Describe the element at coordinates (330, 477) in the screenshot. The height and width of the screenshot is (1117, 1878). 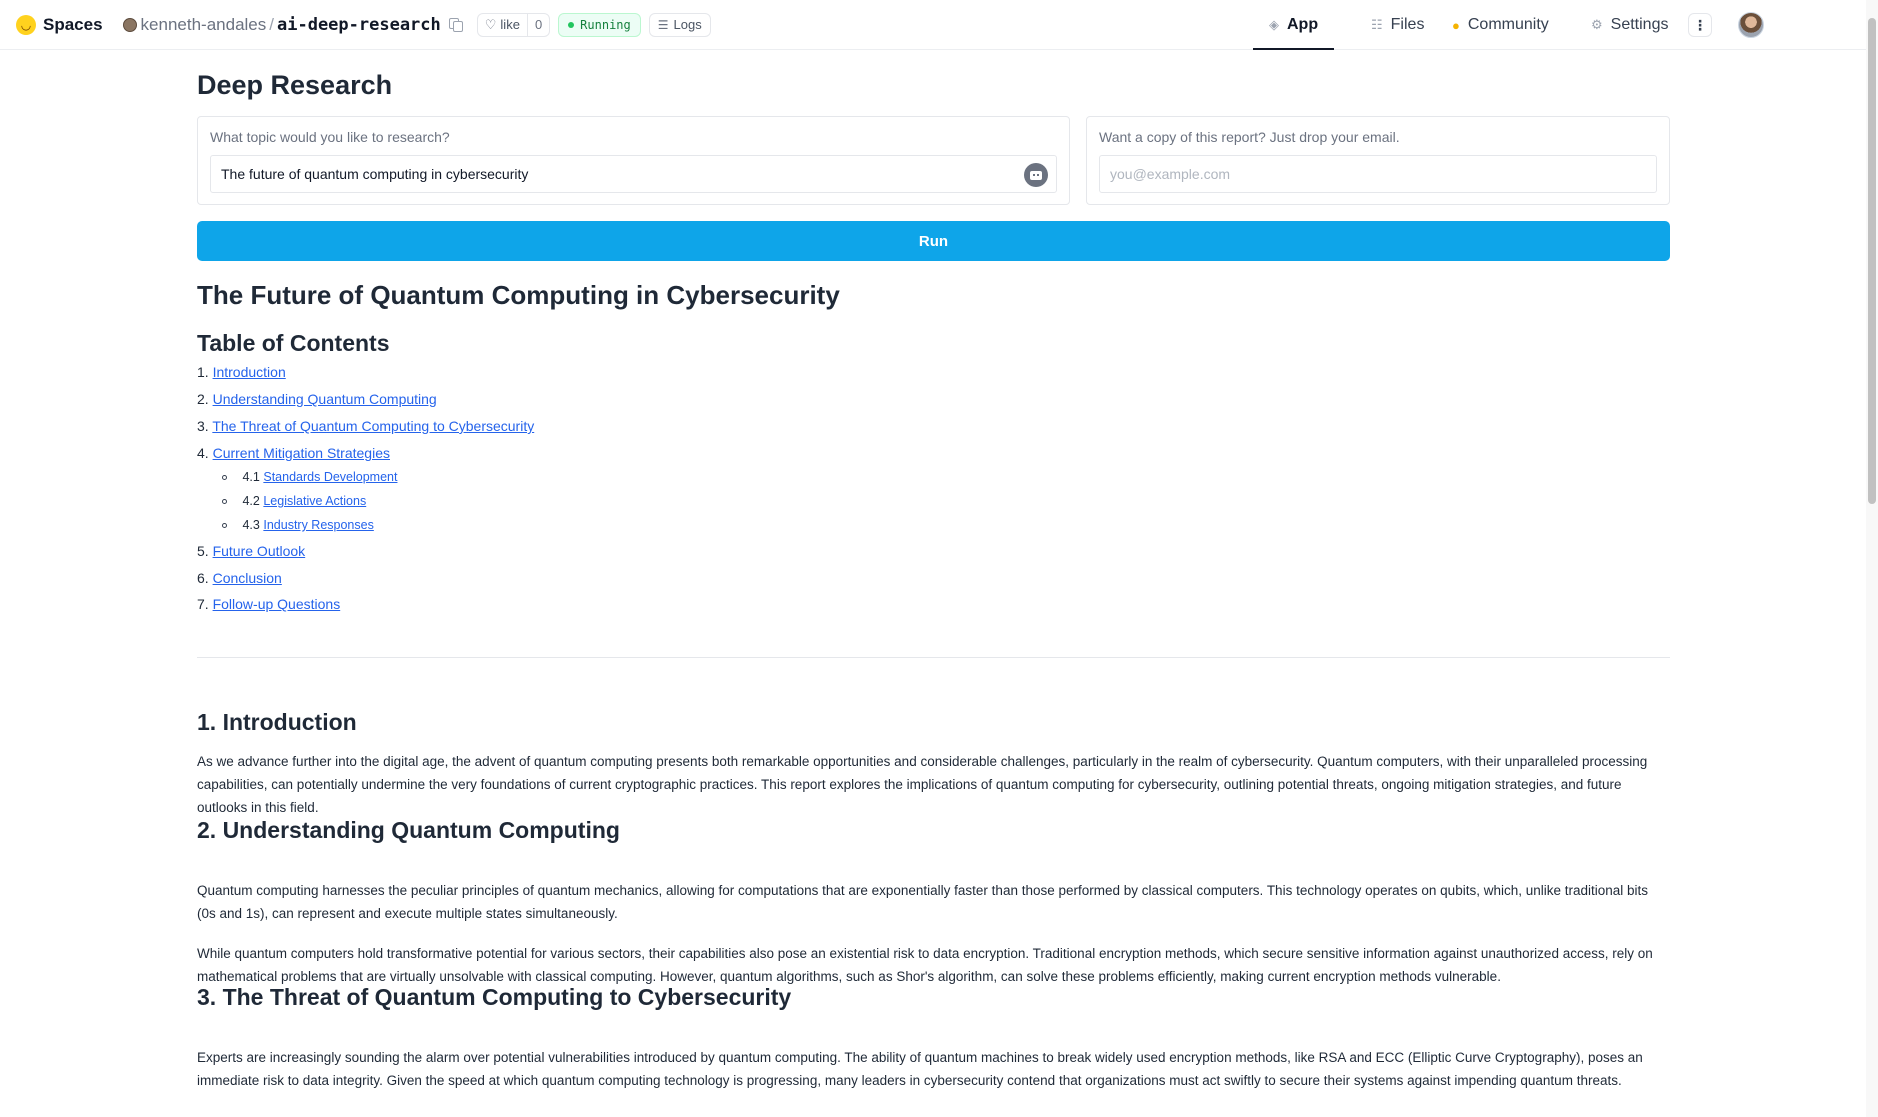
I see `toc-link-standards: Standards Development` at that location.